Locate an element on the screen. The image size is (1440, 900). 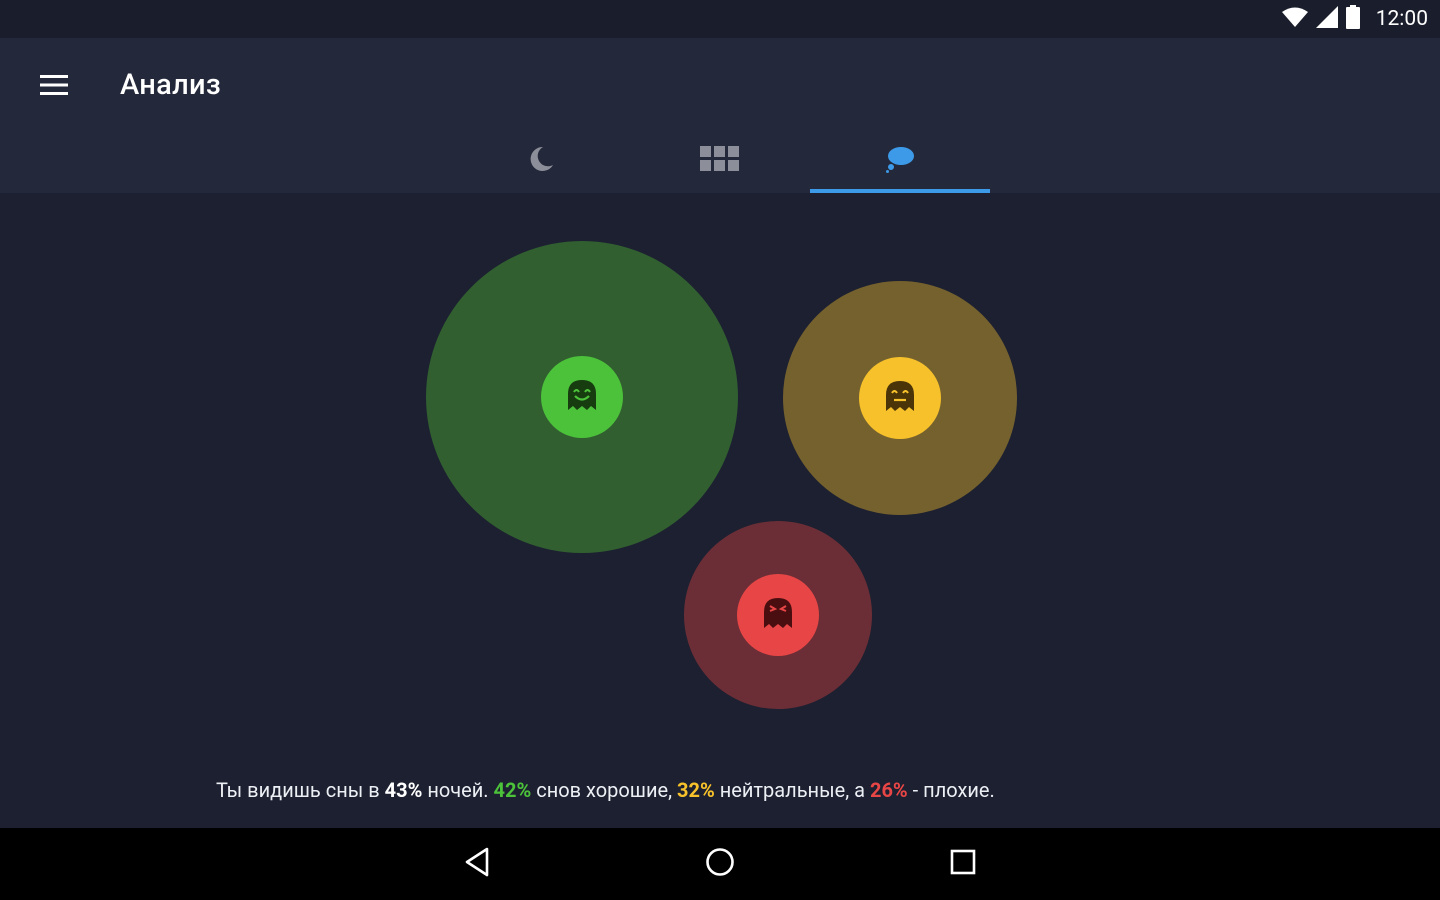
neutral-ghost-icon is located at coordinates (900, 398).